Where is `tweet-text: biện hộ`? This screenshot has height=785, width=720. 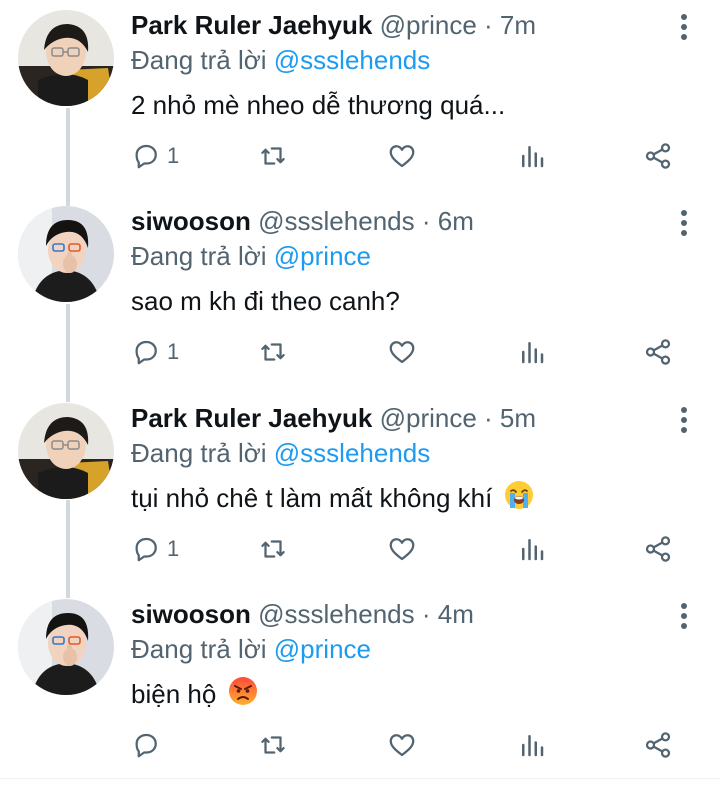 tweet-text: biện hộ is located at coordinates (194, 694).